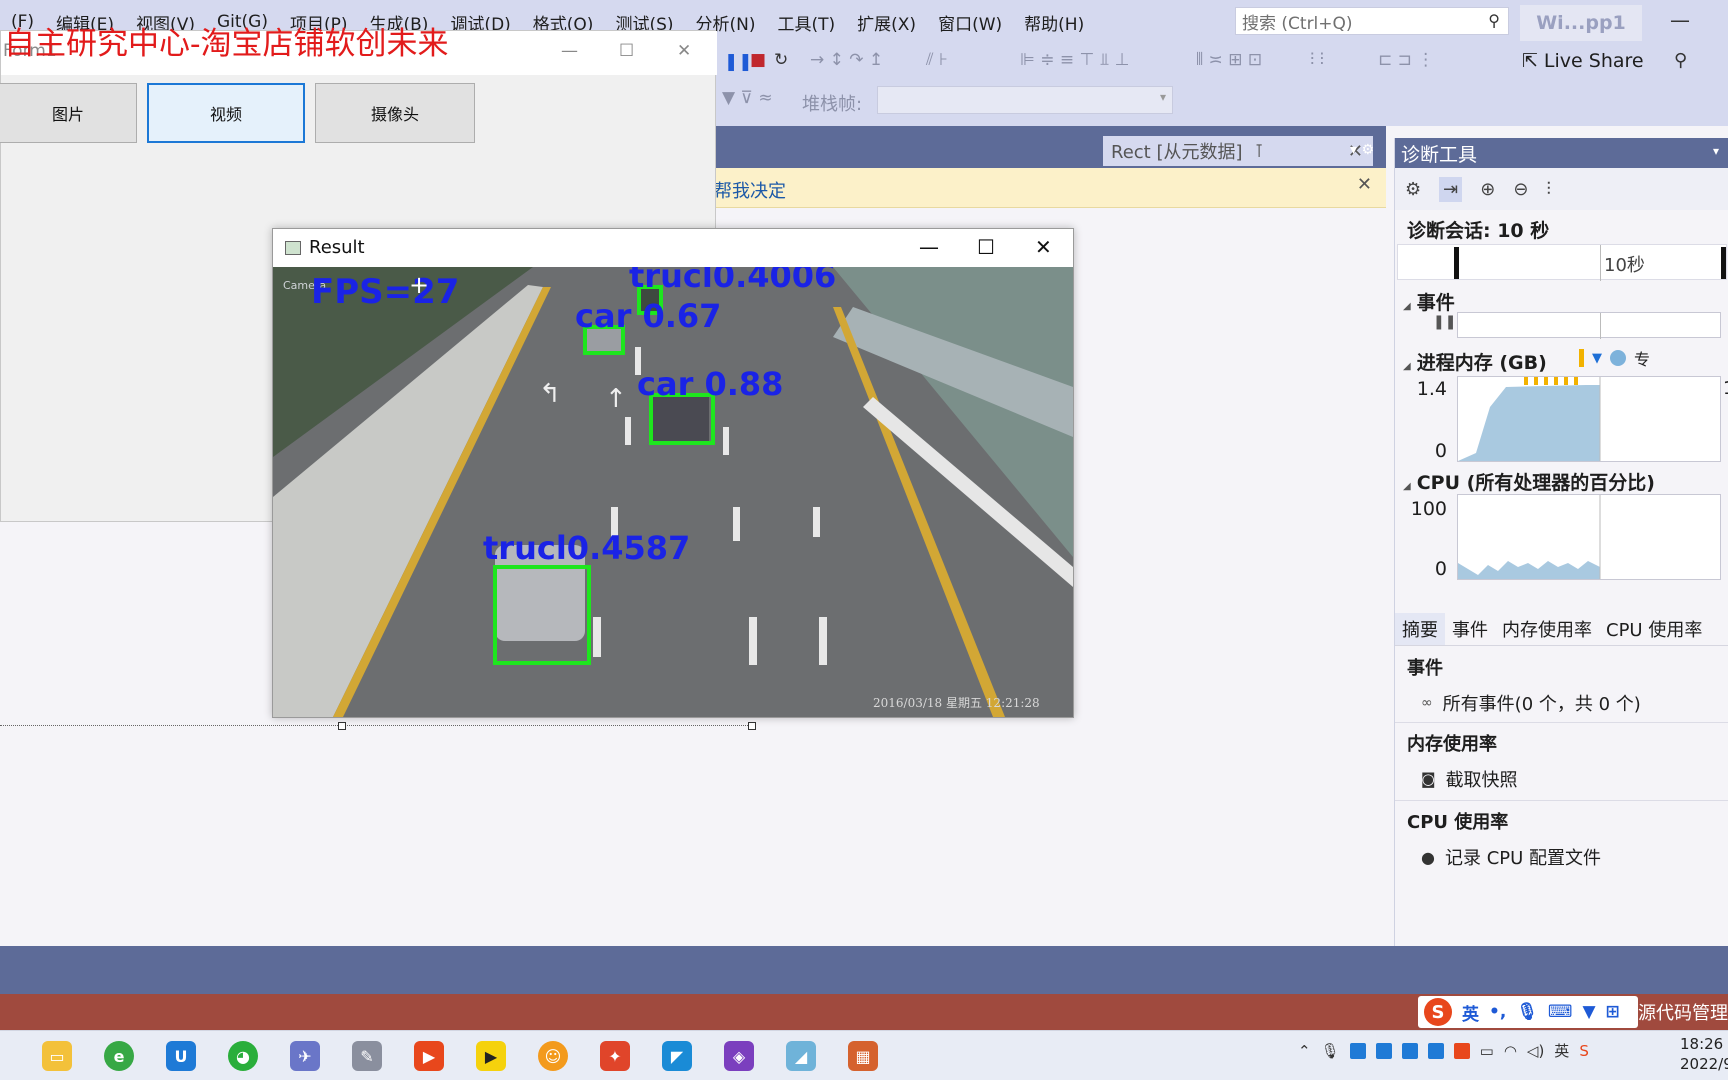 The image size is (1728, 1080). What do you see at coordinates (1429, 301) in the screenshot?
I see `section-events: 事件` at bounding box center [1429, 301].